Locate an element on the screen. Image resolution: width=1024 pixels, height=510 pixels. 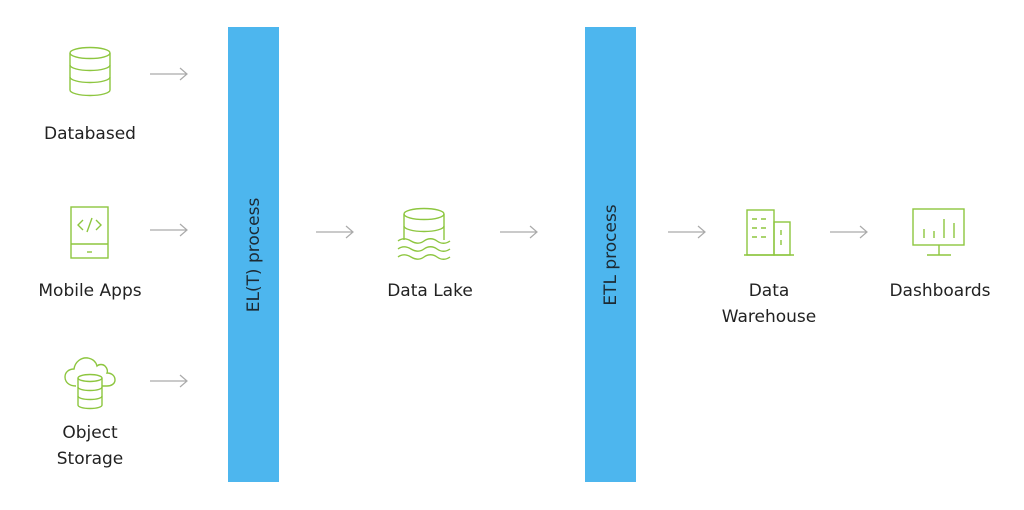
source-label-databased: Databased is located at coordinates (90, 134).